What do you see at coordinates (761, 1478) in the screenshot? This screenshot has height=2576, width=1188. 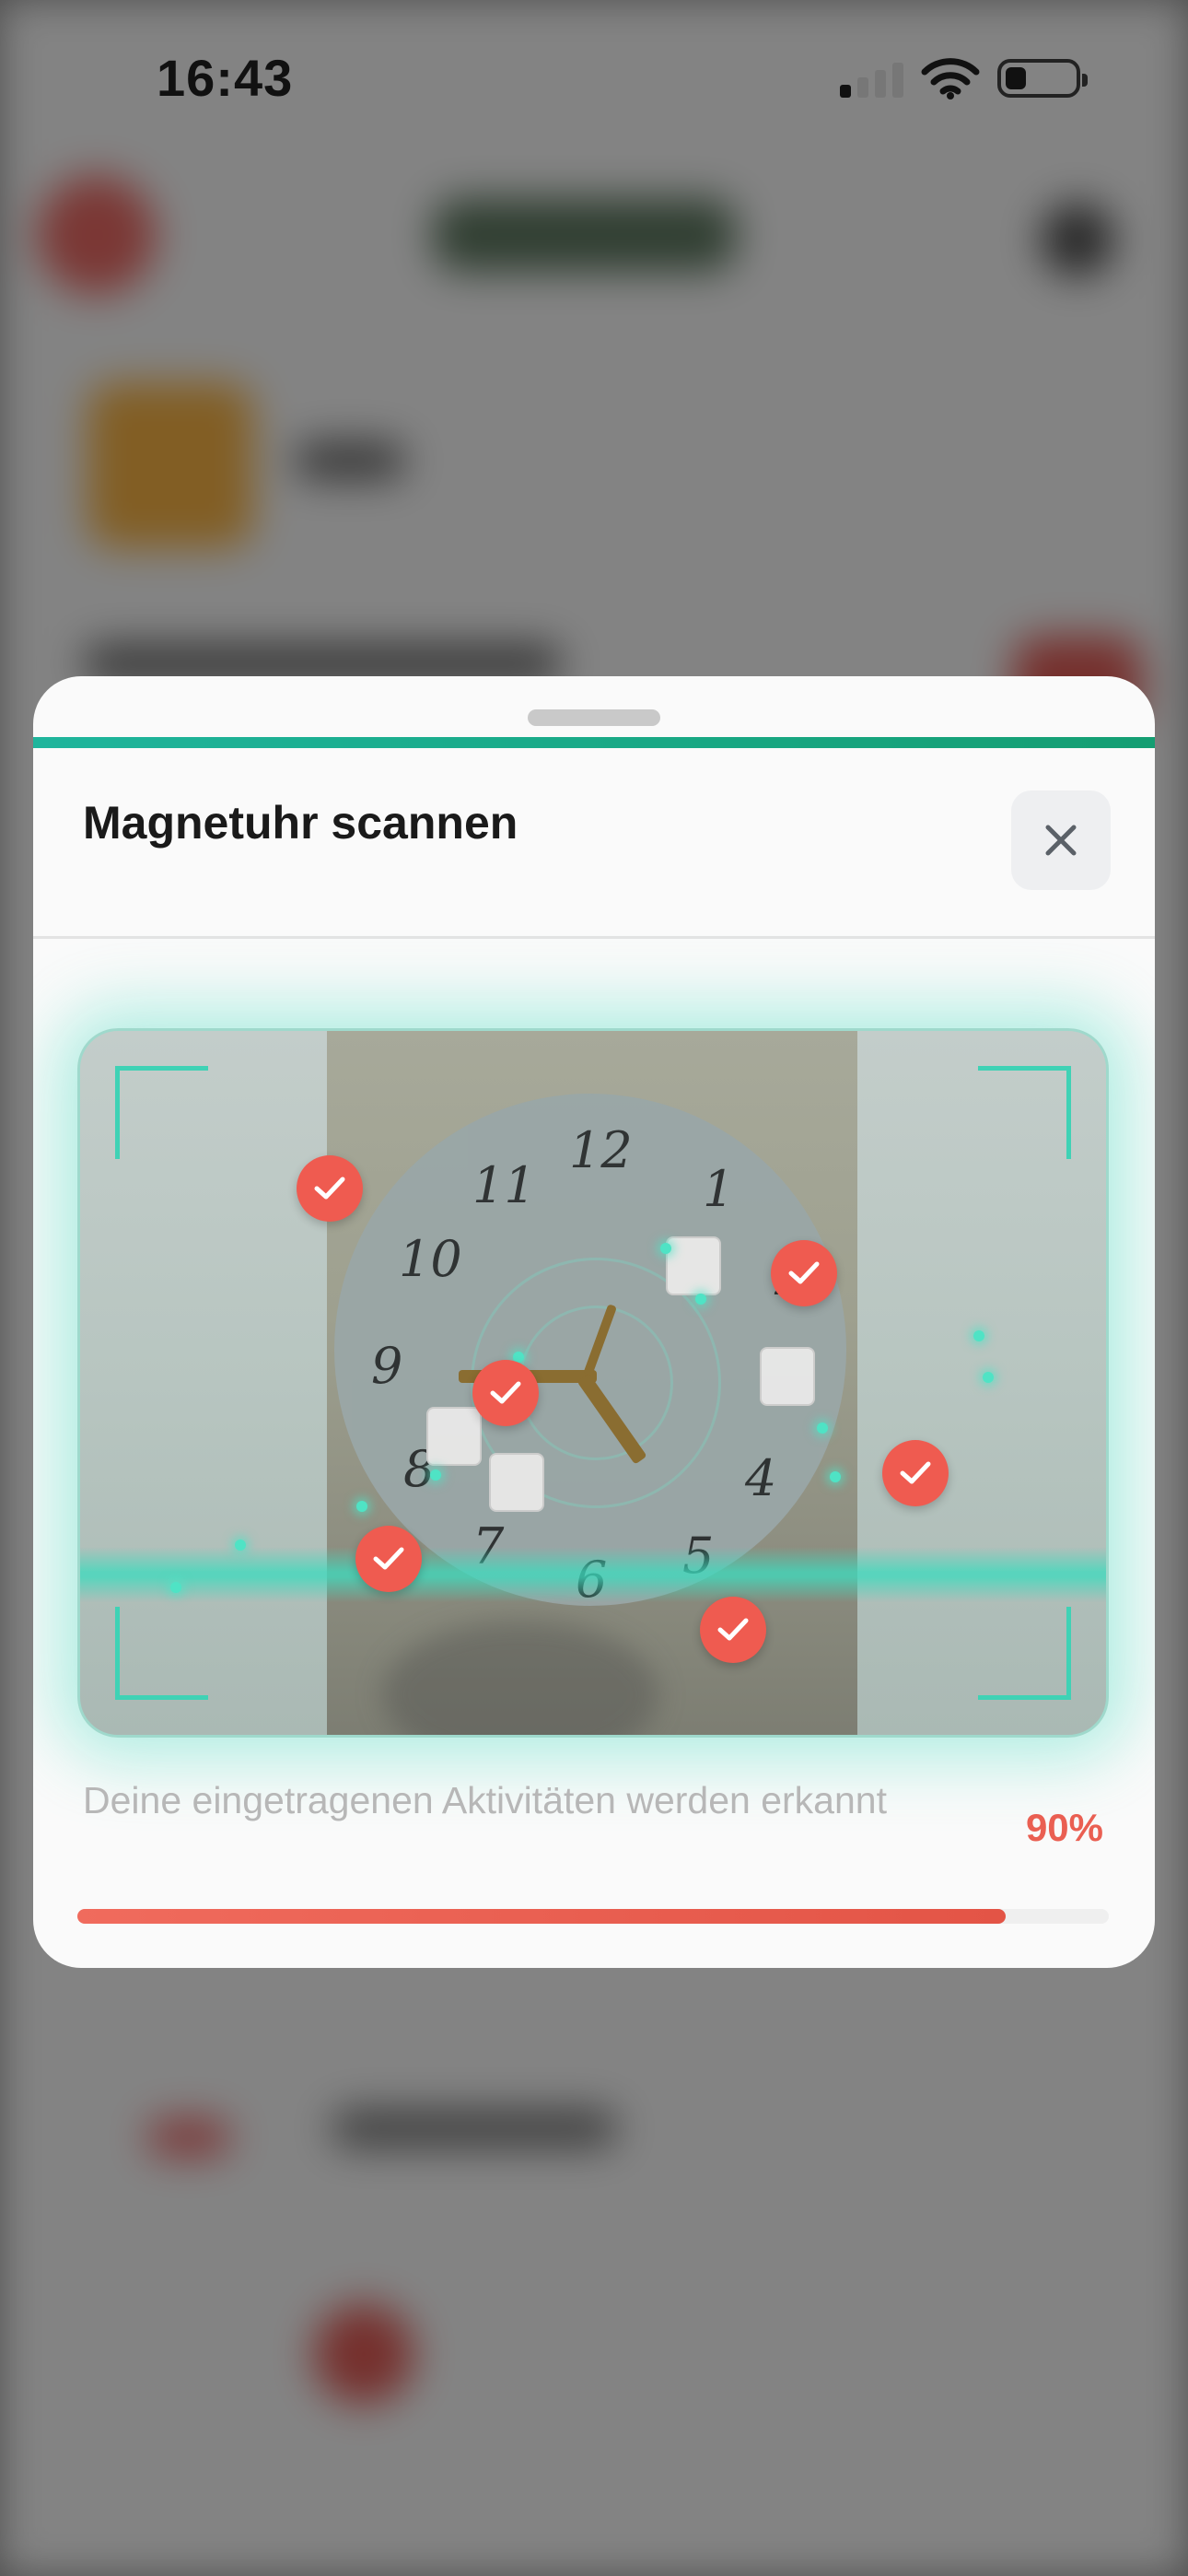 I see `clock-number: 4` at bounding box center [761, 1478].